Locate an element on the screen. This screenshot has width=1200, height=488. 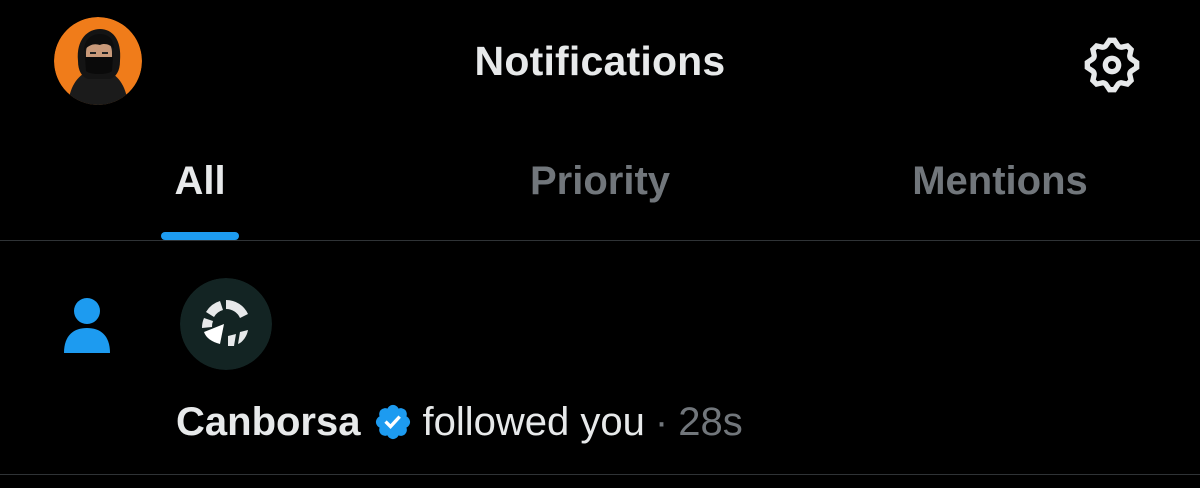
tab-all-label: All is located at coordinates (200, 181).